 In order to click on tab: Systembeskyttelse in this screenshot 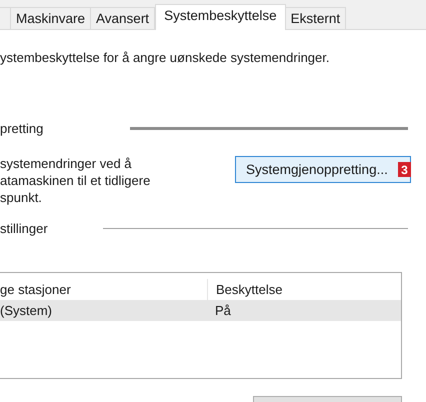, I will do `click(220, 17)`.